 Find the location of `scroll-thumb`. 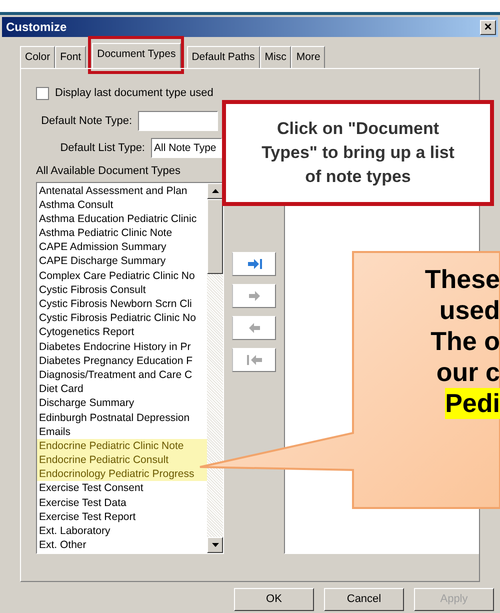

scroll-thumb is located at coordinates (215, 236).